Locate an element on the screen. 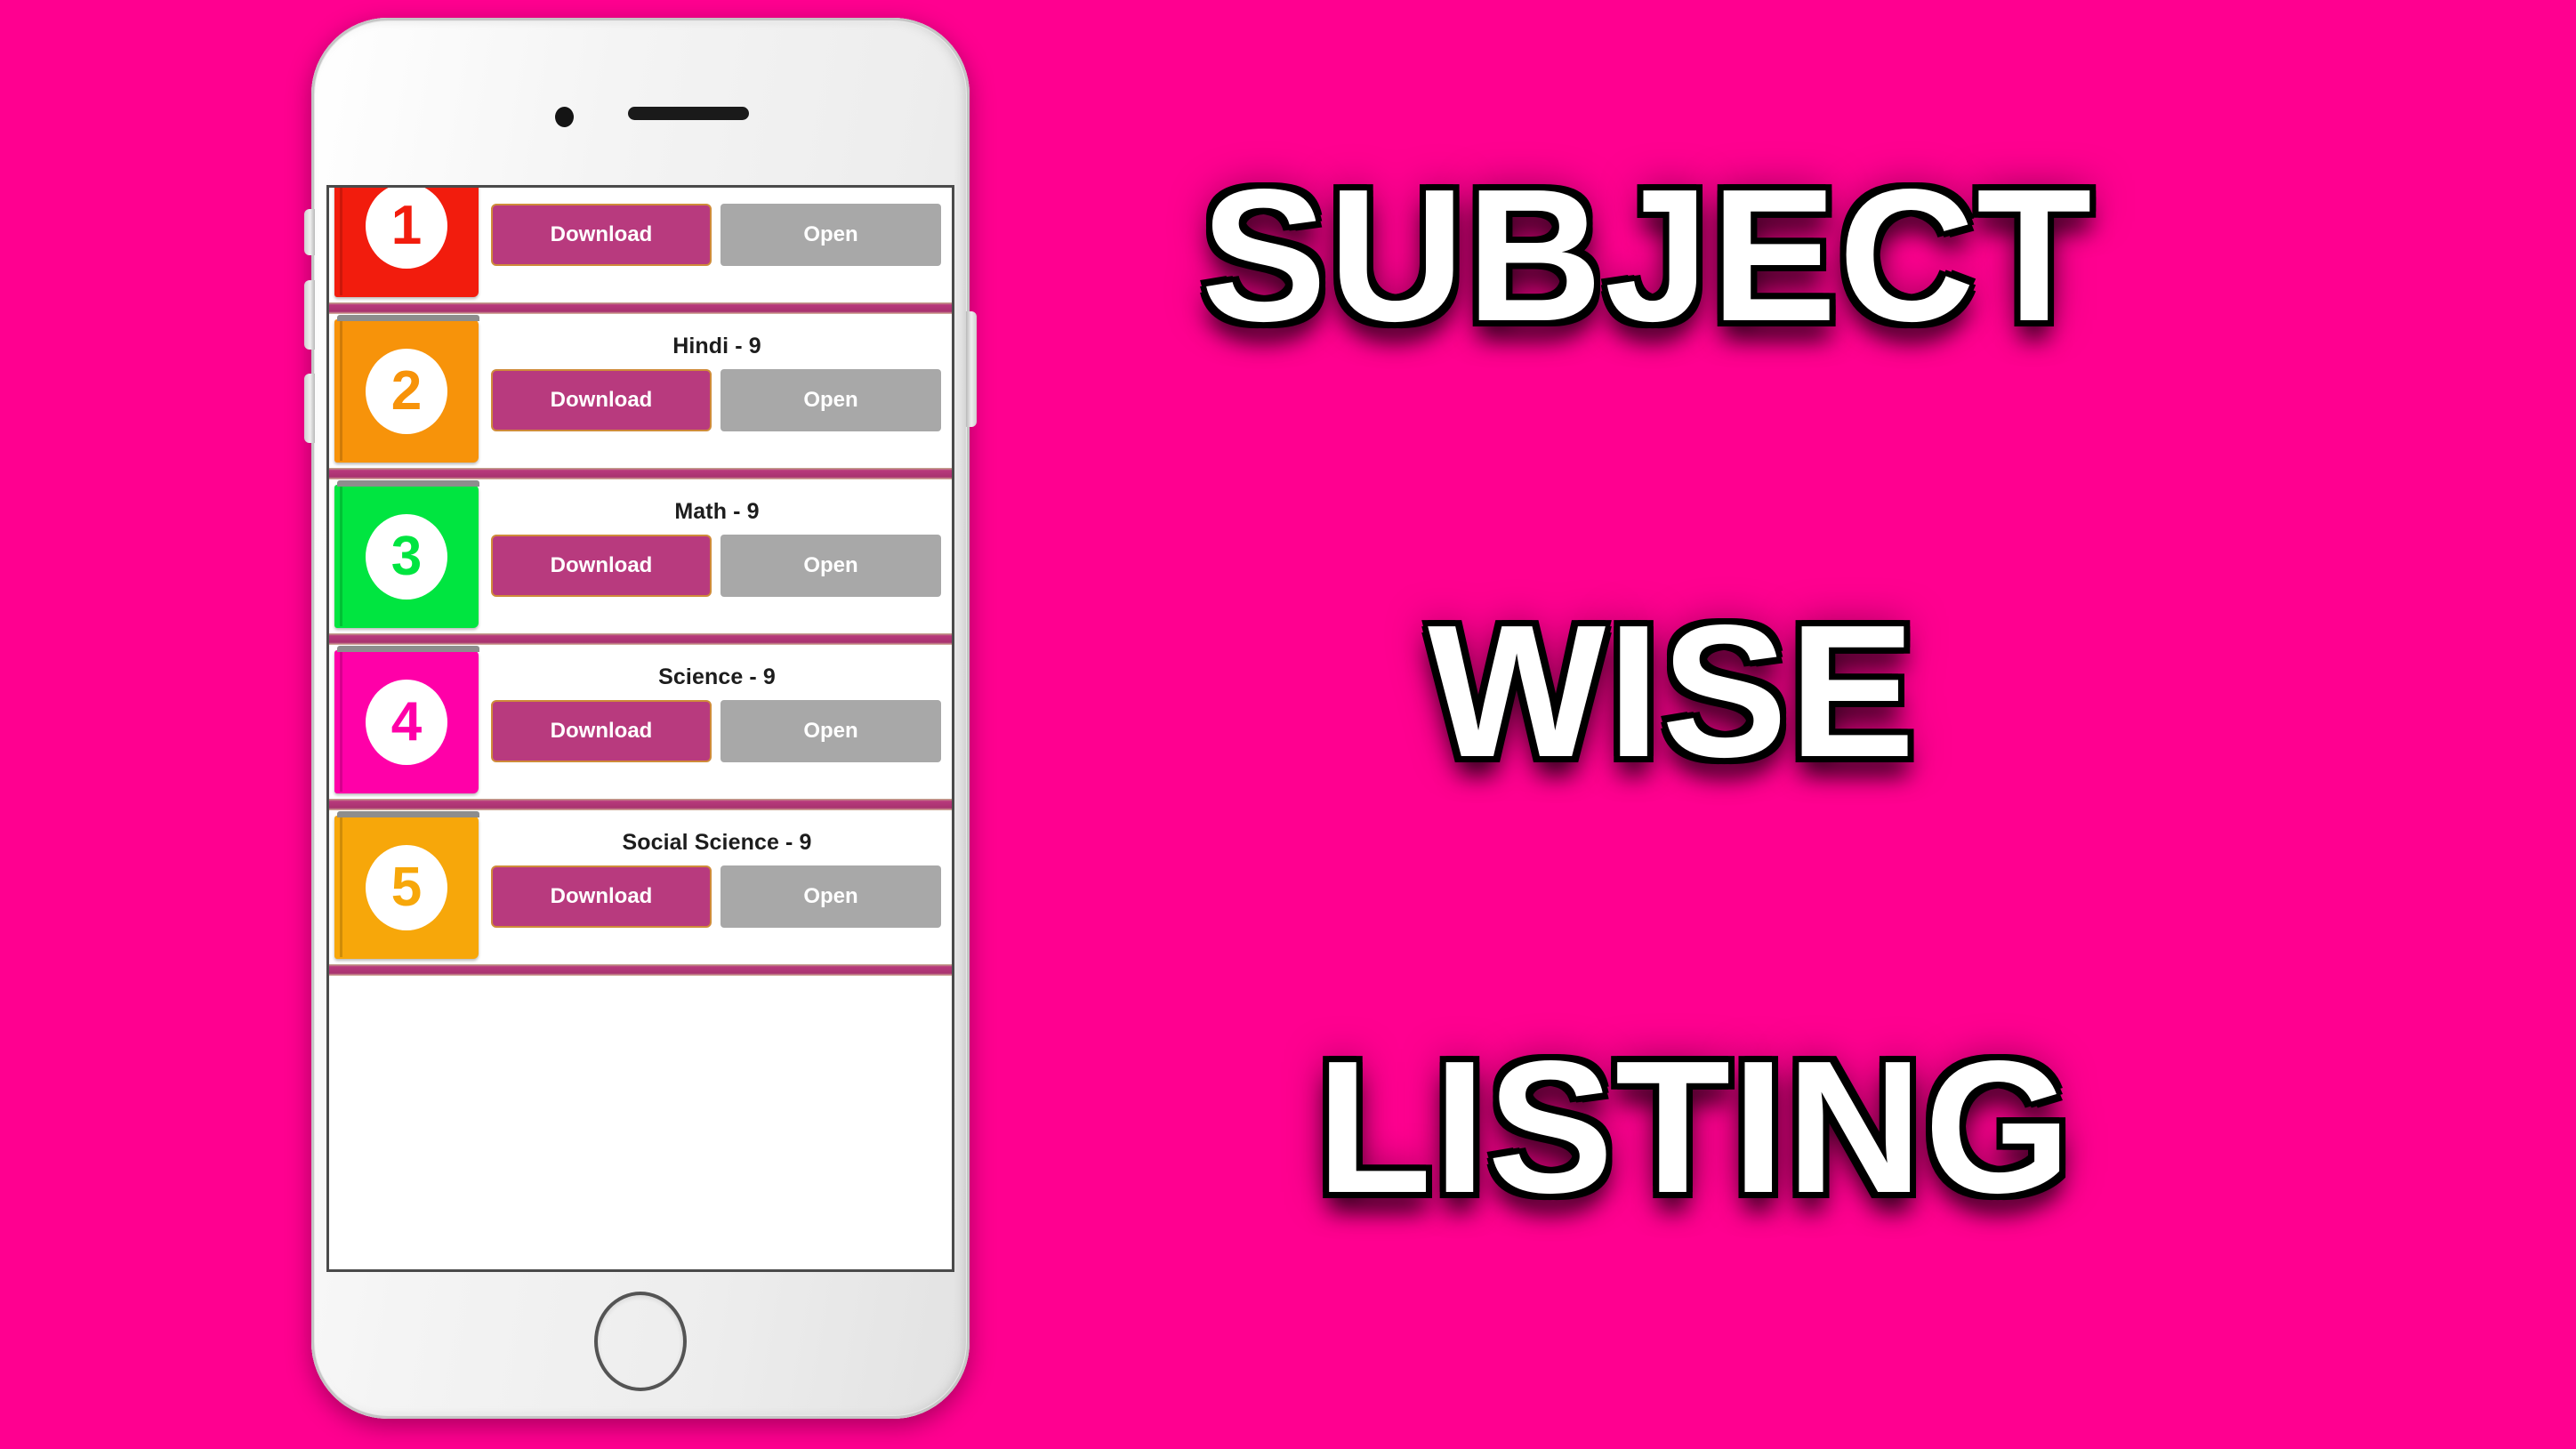 This screenshot has width=2576, height=1449. list-item: 1 Download Open is located at coordinates (640, 245).